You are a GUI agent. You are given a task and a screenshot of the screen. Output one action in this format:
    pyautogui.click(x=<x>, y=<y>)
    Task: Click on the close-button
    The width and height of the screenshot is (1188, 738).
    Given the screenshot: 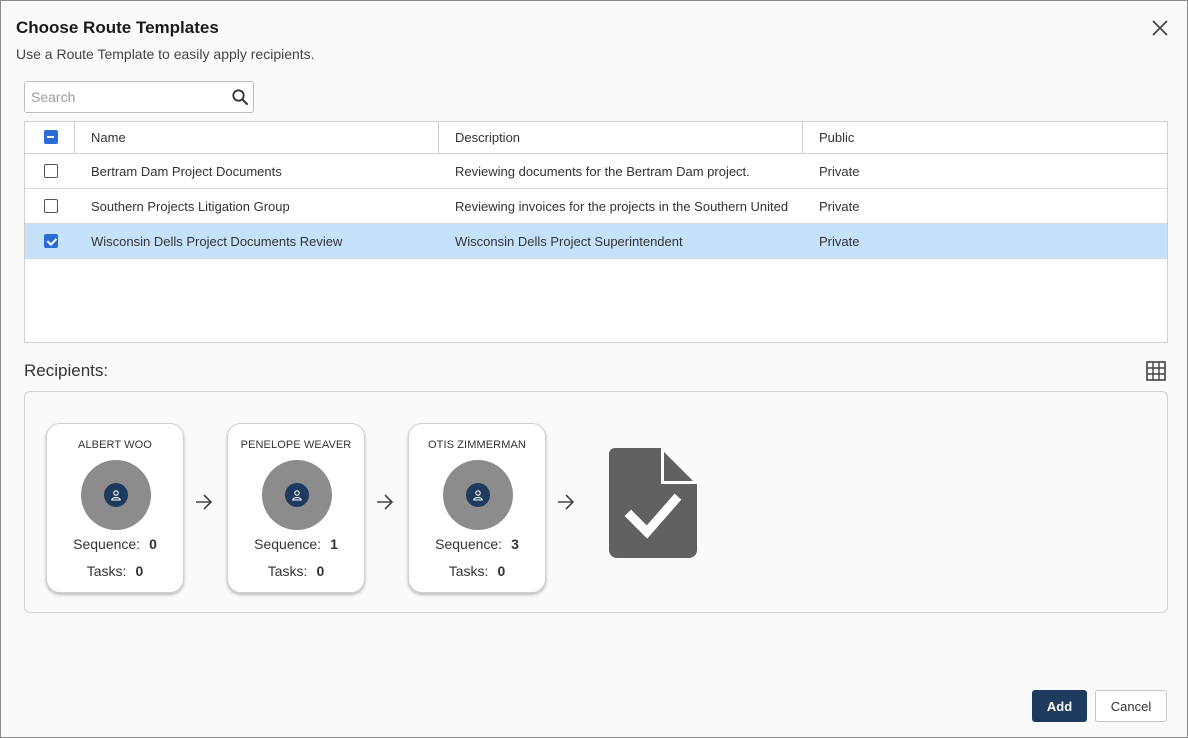 What is the action you would take?
    pyautogui.click(x=1160, y=28)
    